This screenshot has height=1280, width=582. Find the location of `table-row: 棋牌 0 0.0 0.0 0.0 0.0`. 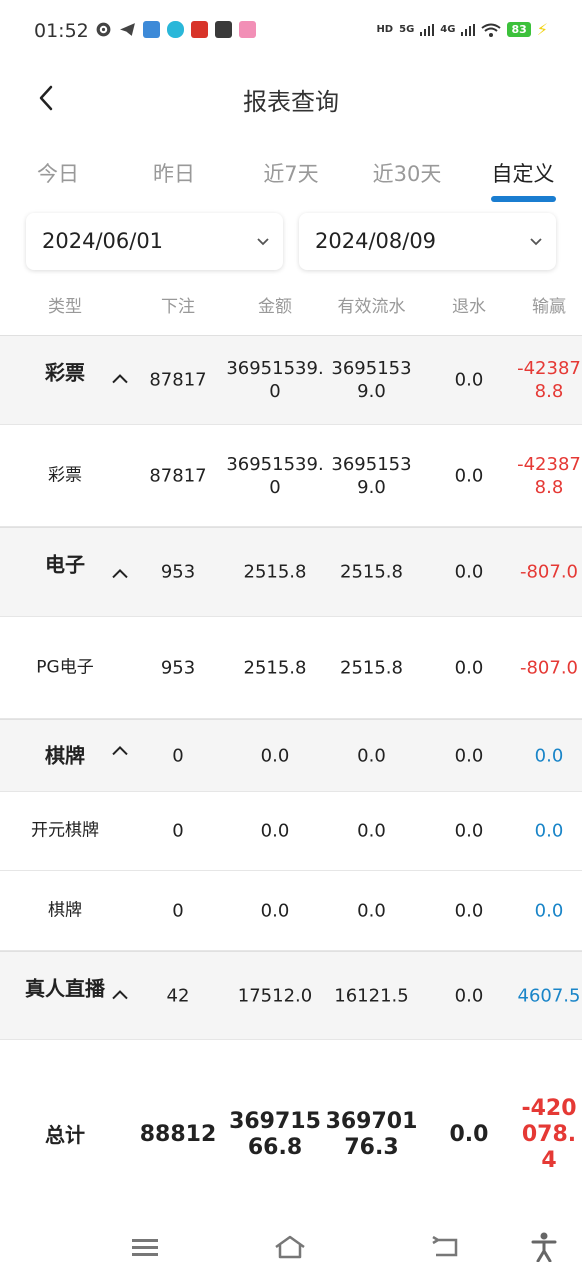

table-row: 棋牌 0 0.0 0.0 0.0 0.0 is located at coordinates (291, 911).